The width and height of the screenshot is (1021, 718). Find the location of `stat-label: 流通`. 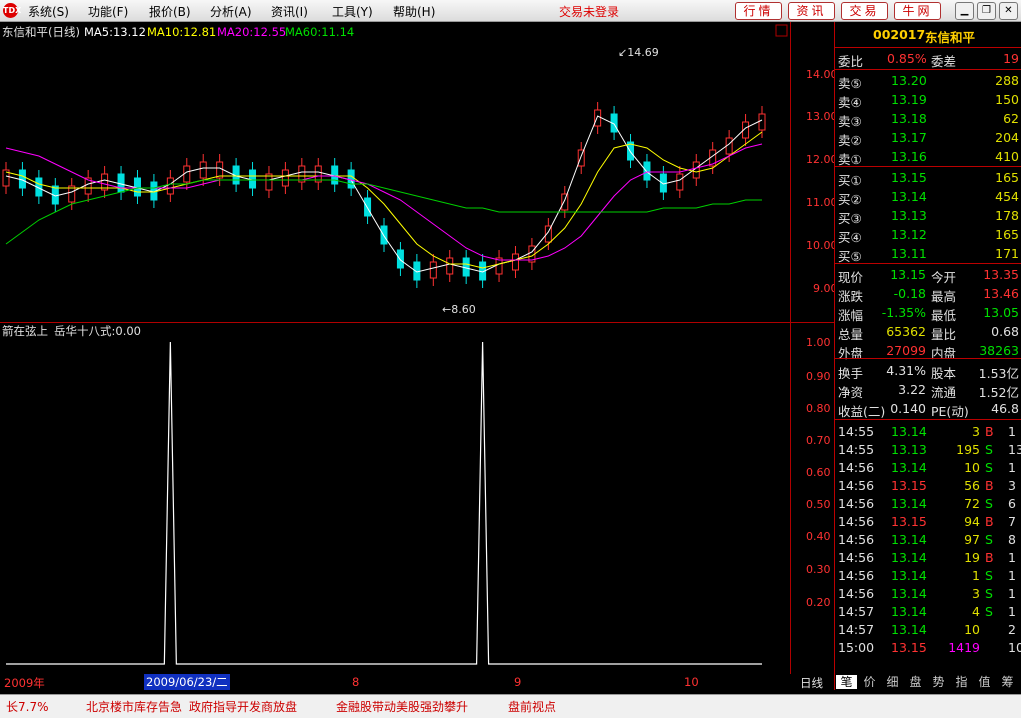

stat-label: 流通 is located at coordinates (944, 392).